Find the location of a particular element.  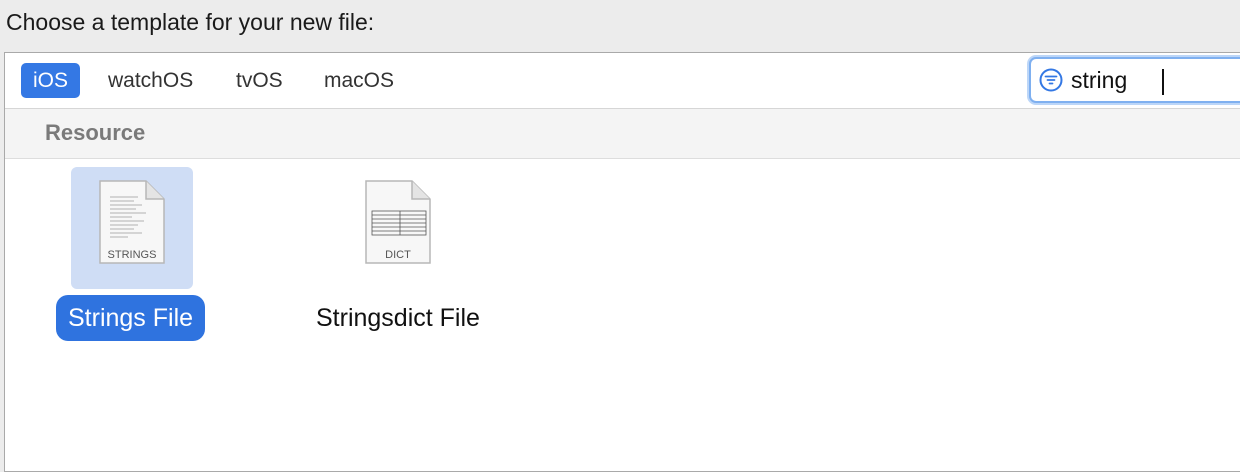

template-label: Strings File is located at coordinates (131, 318).